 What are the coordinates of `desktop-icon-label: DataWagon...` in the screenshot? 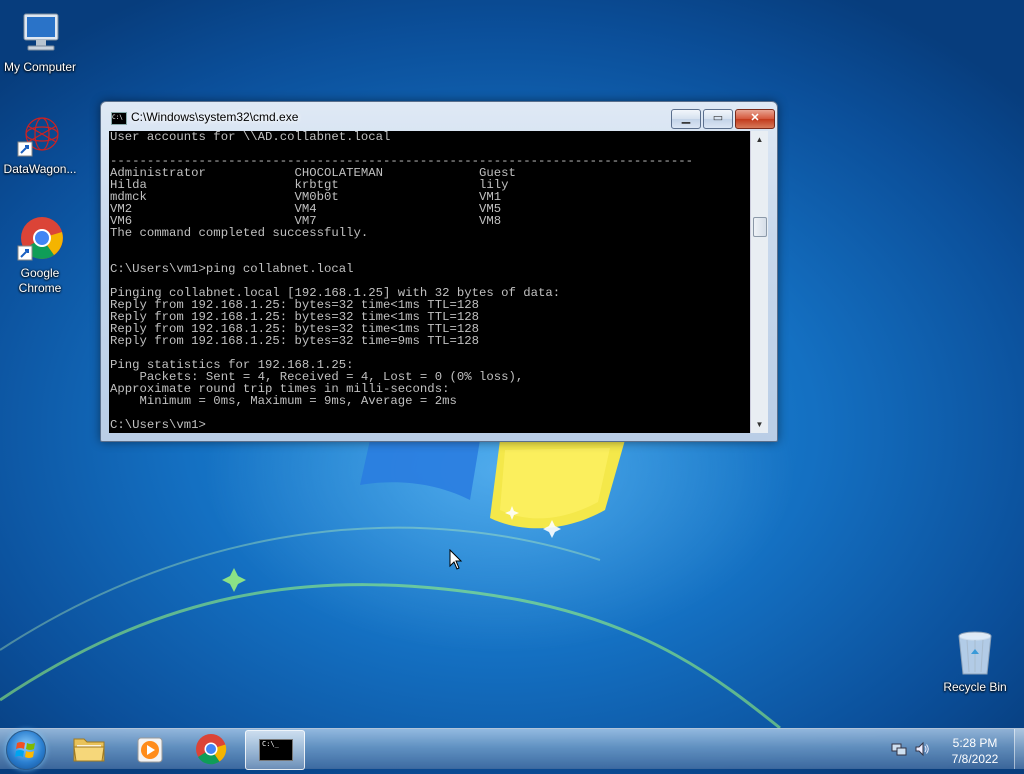 It's located at (40, 169).